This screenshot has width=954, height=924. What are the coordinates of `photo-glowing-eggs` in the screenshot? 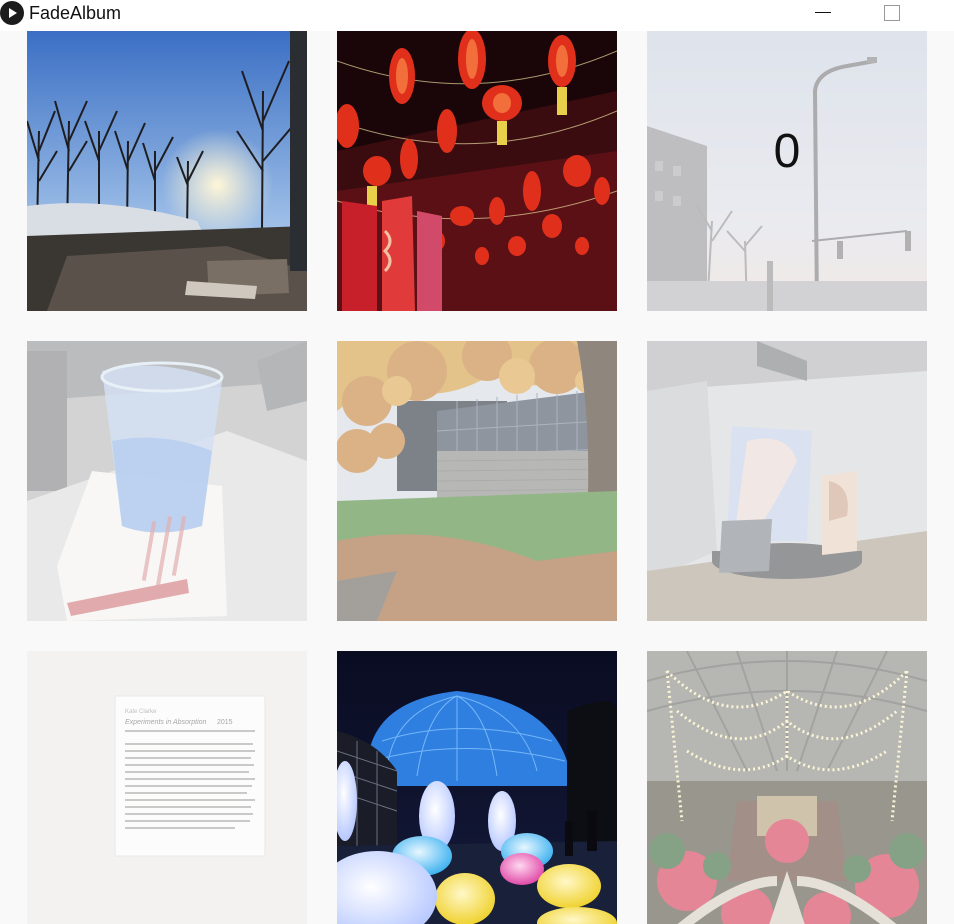 It's located at (477, 787).